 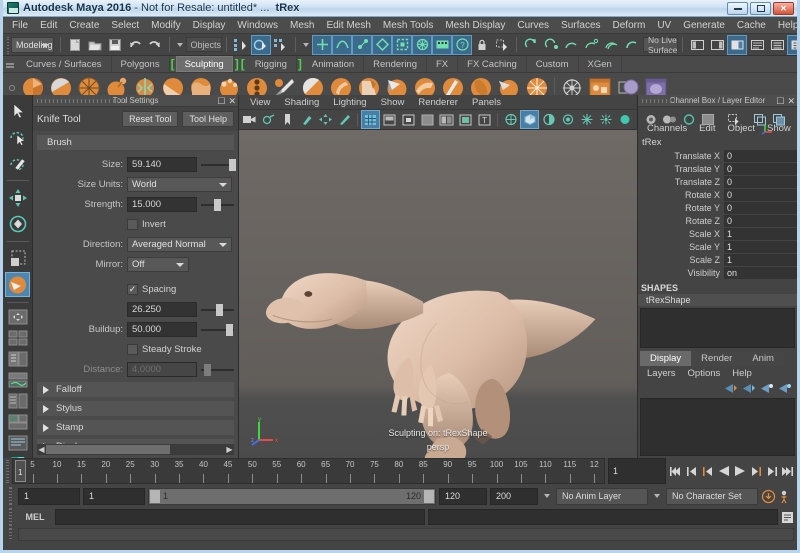 What do you see at coordinates (771, 471) in the screenshot?
I see `step-forward-keyframe-icon` at bounding box center [771, 471].